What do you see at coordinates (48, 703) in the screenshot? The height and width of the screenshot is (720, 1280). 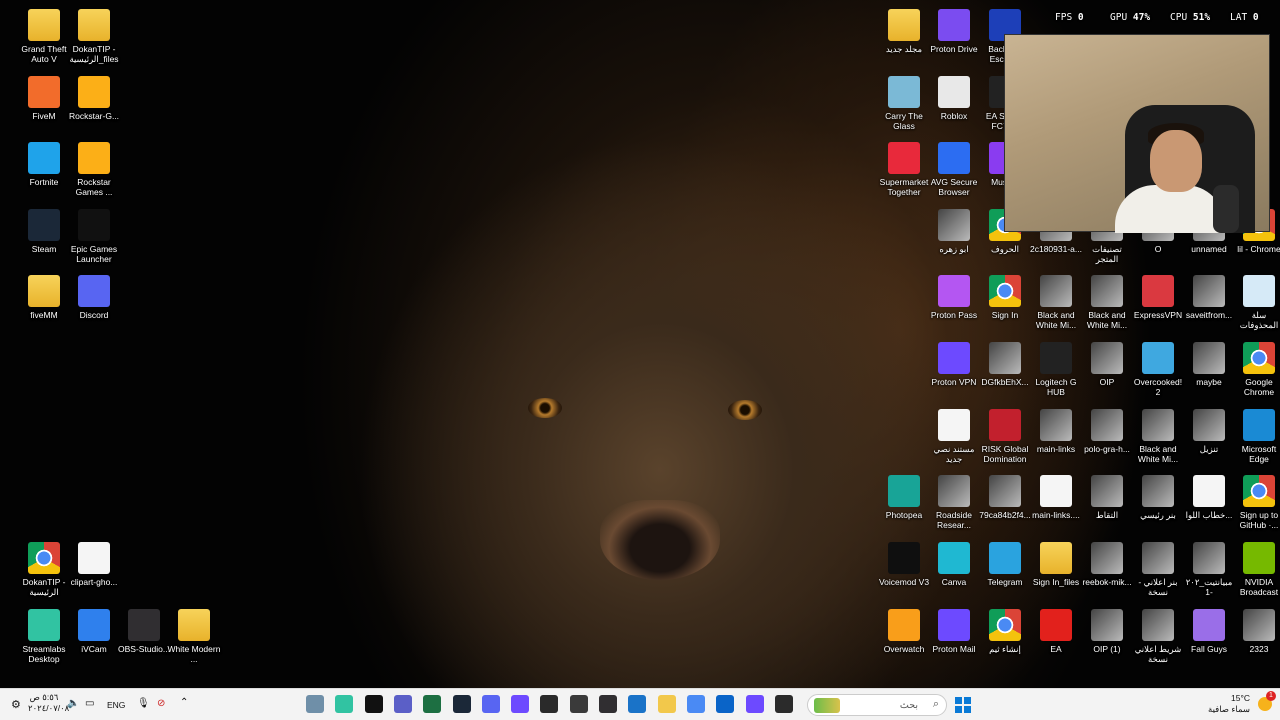 I see `clock: ٥:٥٦ ص ٢٠٢٤/٠٧/٠٨` at bounding box center [48, 703].